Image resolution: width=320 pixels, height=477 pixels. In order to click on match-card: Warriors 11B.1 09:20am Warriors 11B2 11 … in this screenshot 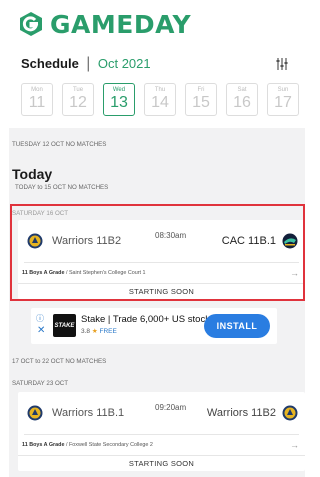, I will do `click(161, 431)`.